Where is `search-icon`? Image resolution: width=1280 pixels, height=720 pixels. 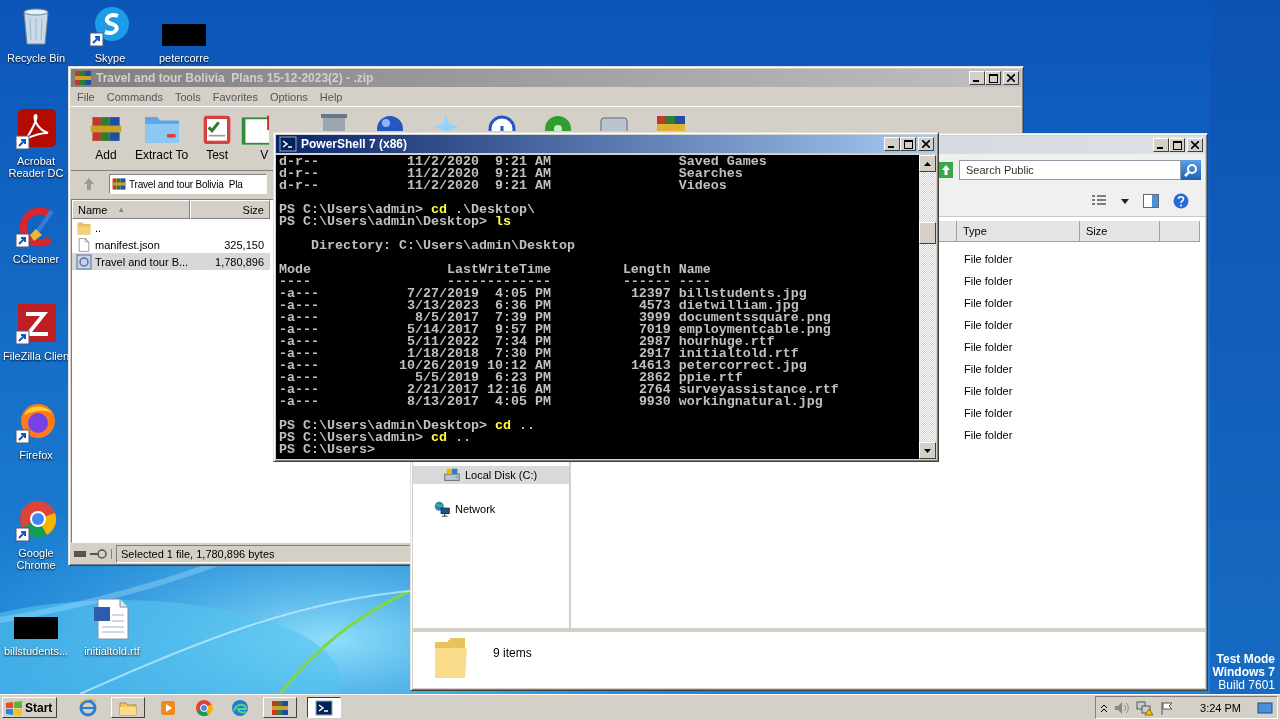
search-icon is located at coordinates (1191, 170).